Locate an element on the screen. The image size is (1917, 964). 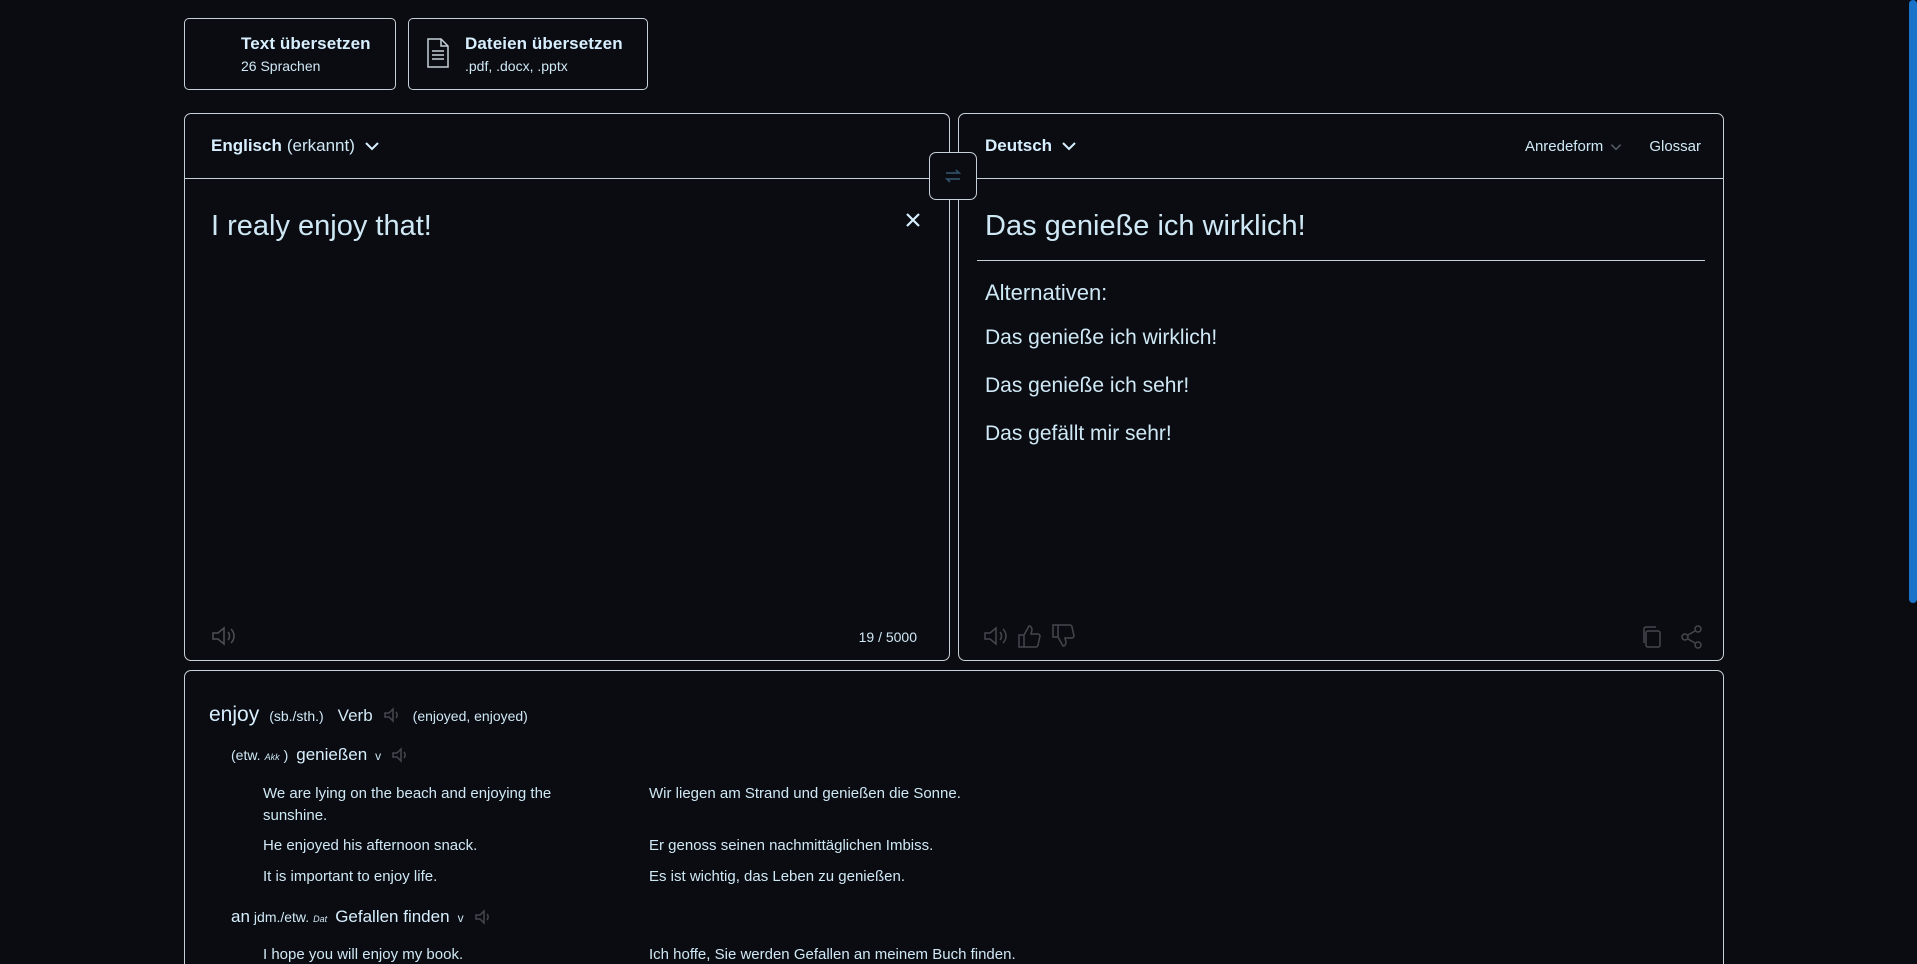
source-language-select: Englisch (erkannt) is located at coordinates (296, 146).